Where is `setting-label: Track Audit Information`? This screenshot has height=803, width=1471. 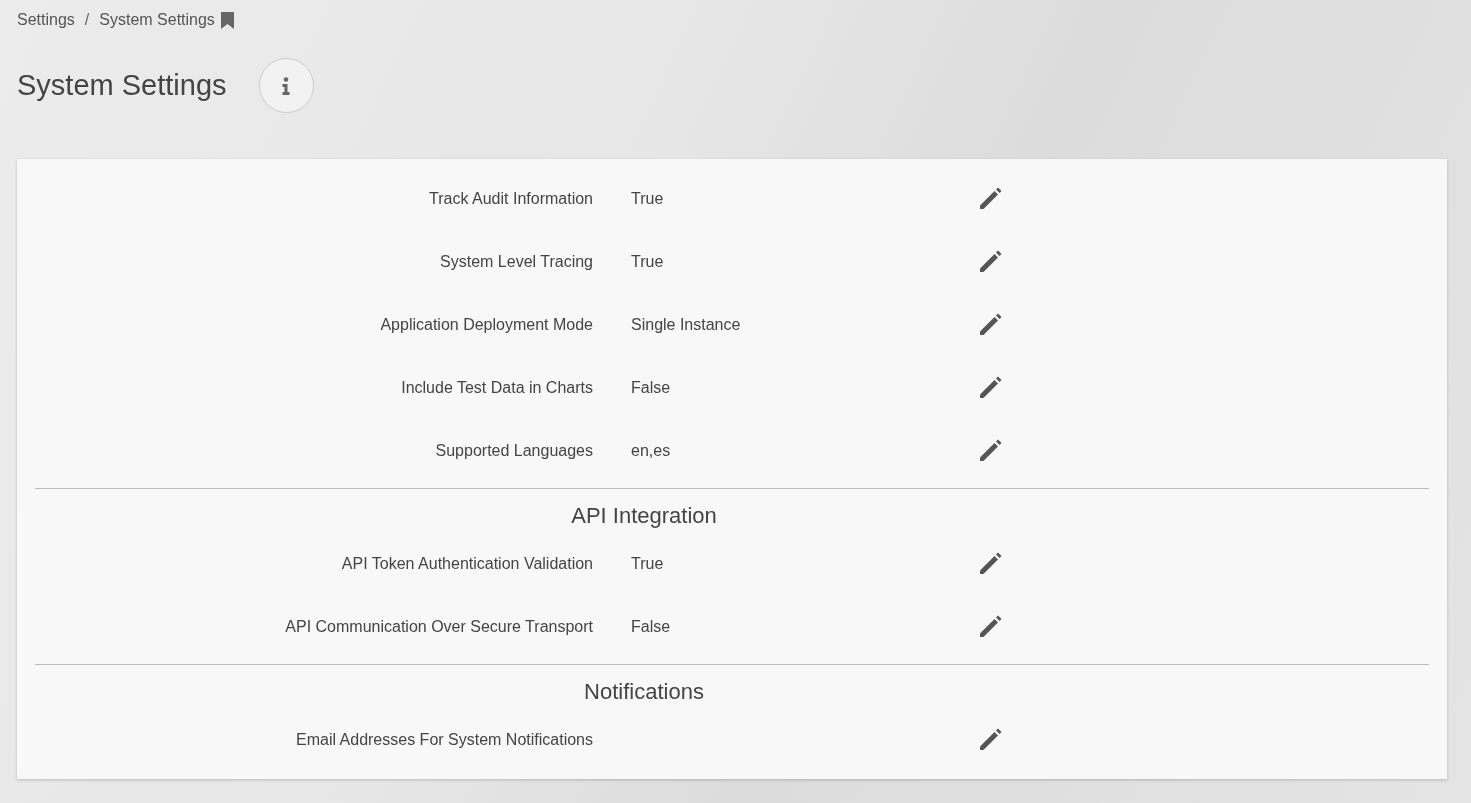
setting-label: Track Audit Information is located at coordinates (510, 198).